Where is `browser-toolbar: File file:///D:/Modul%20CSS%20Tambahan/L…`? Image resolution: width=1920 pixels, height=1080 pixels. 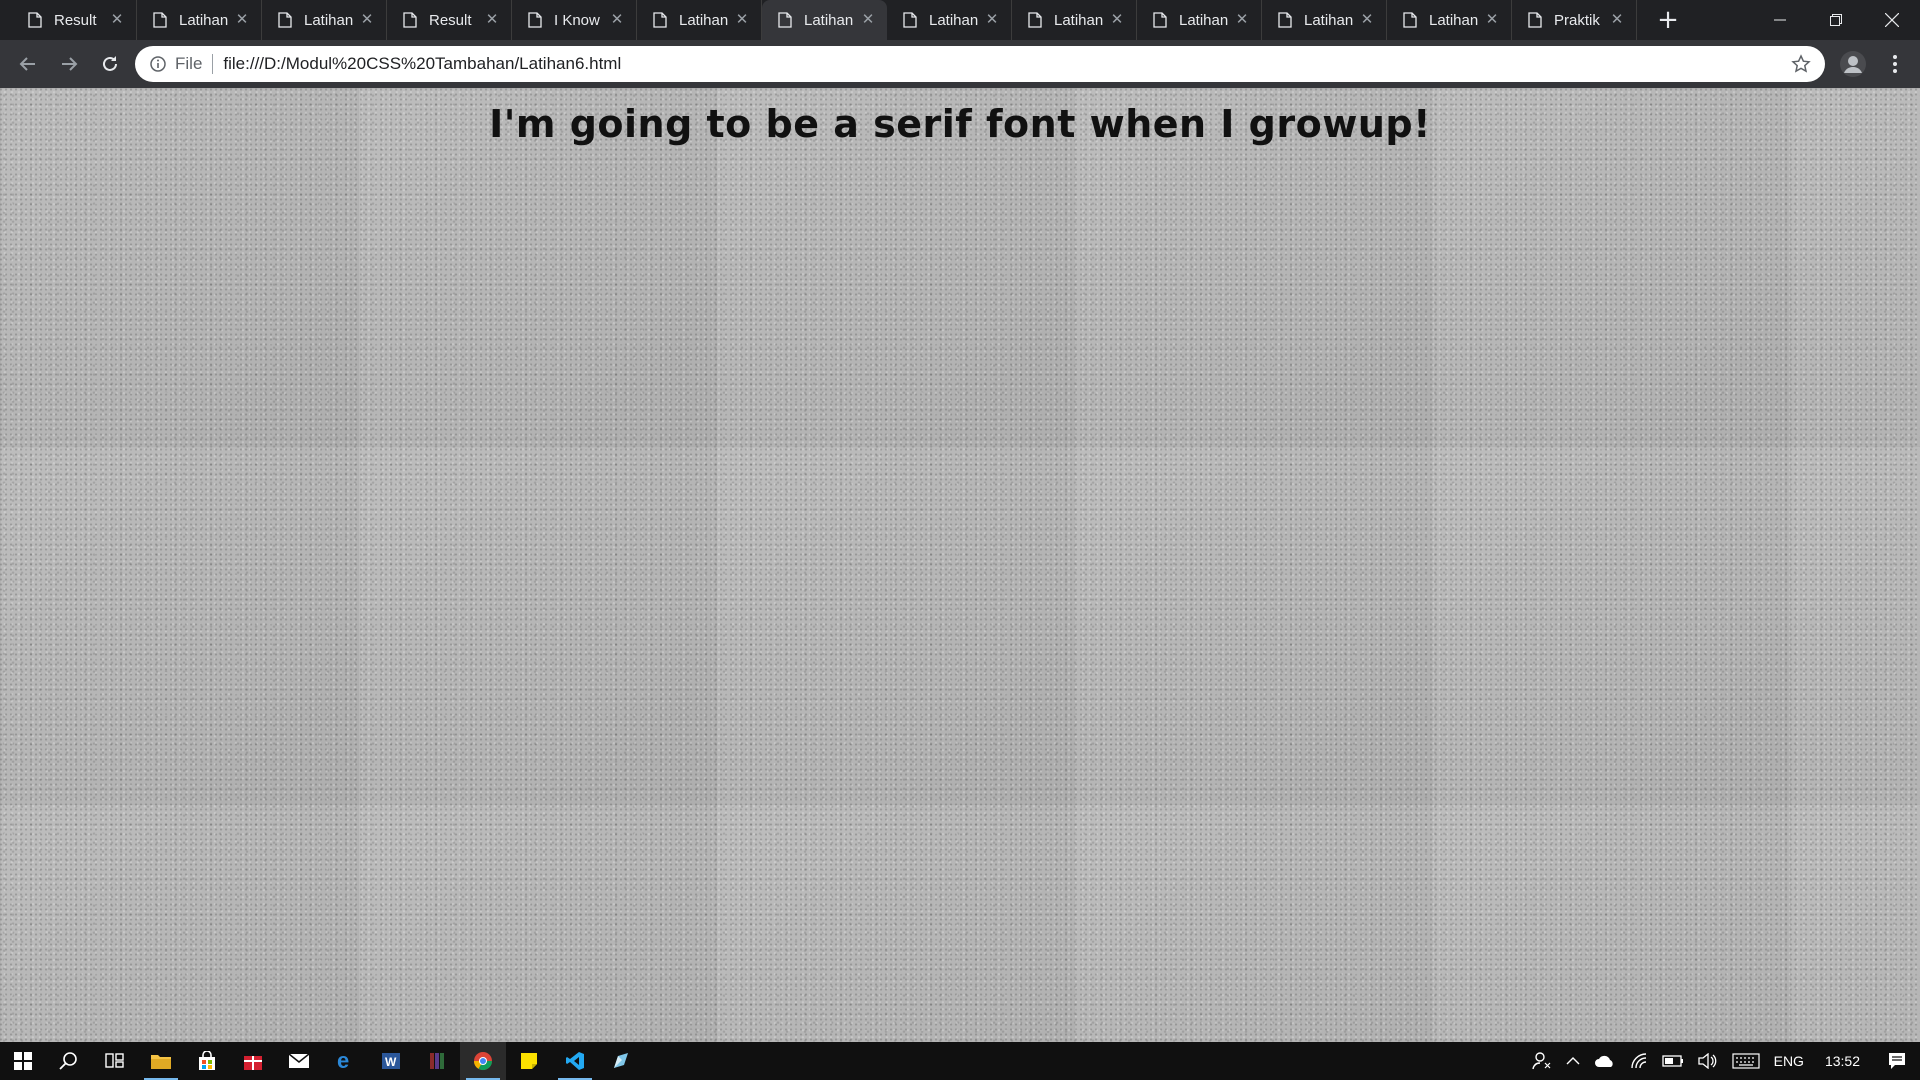
browser-toolbar: File file:///D:/Modul%20CSS%20Tambahan/L… is located at coordinates (960, 64).